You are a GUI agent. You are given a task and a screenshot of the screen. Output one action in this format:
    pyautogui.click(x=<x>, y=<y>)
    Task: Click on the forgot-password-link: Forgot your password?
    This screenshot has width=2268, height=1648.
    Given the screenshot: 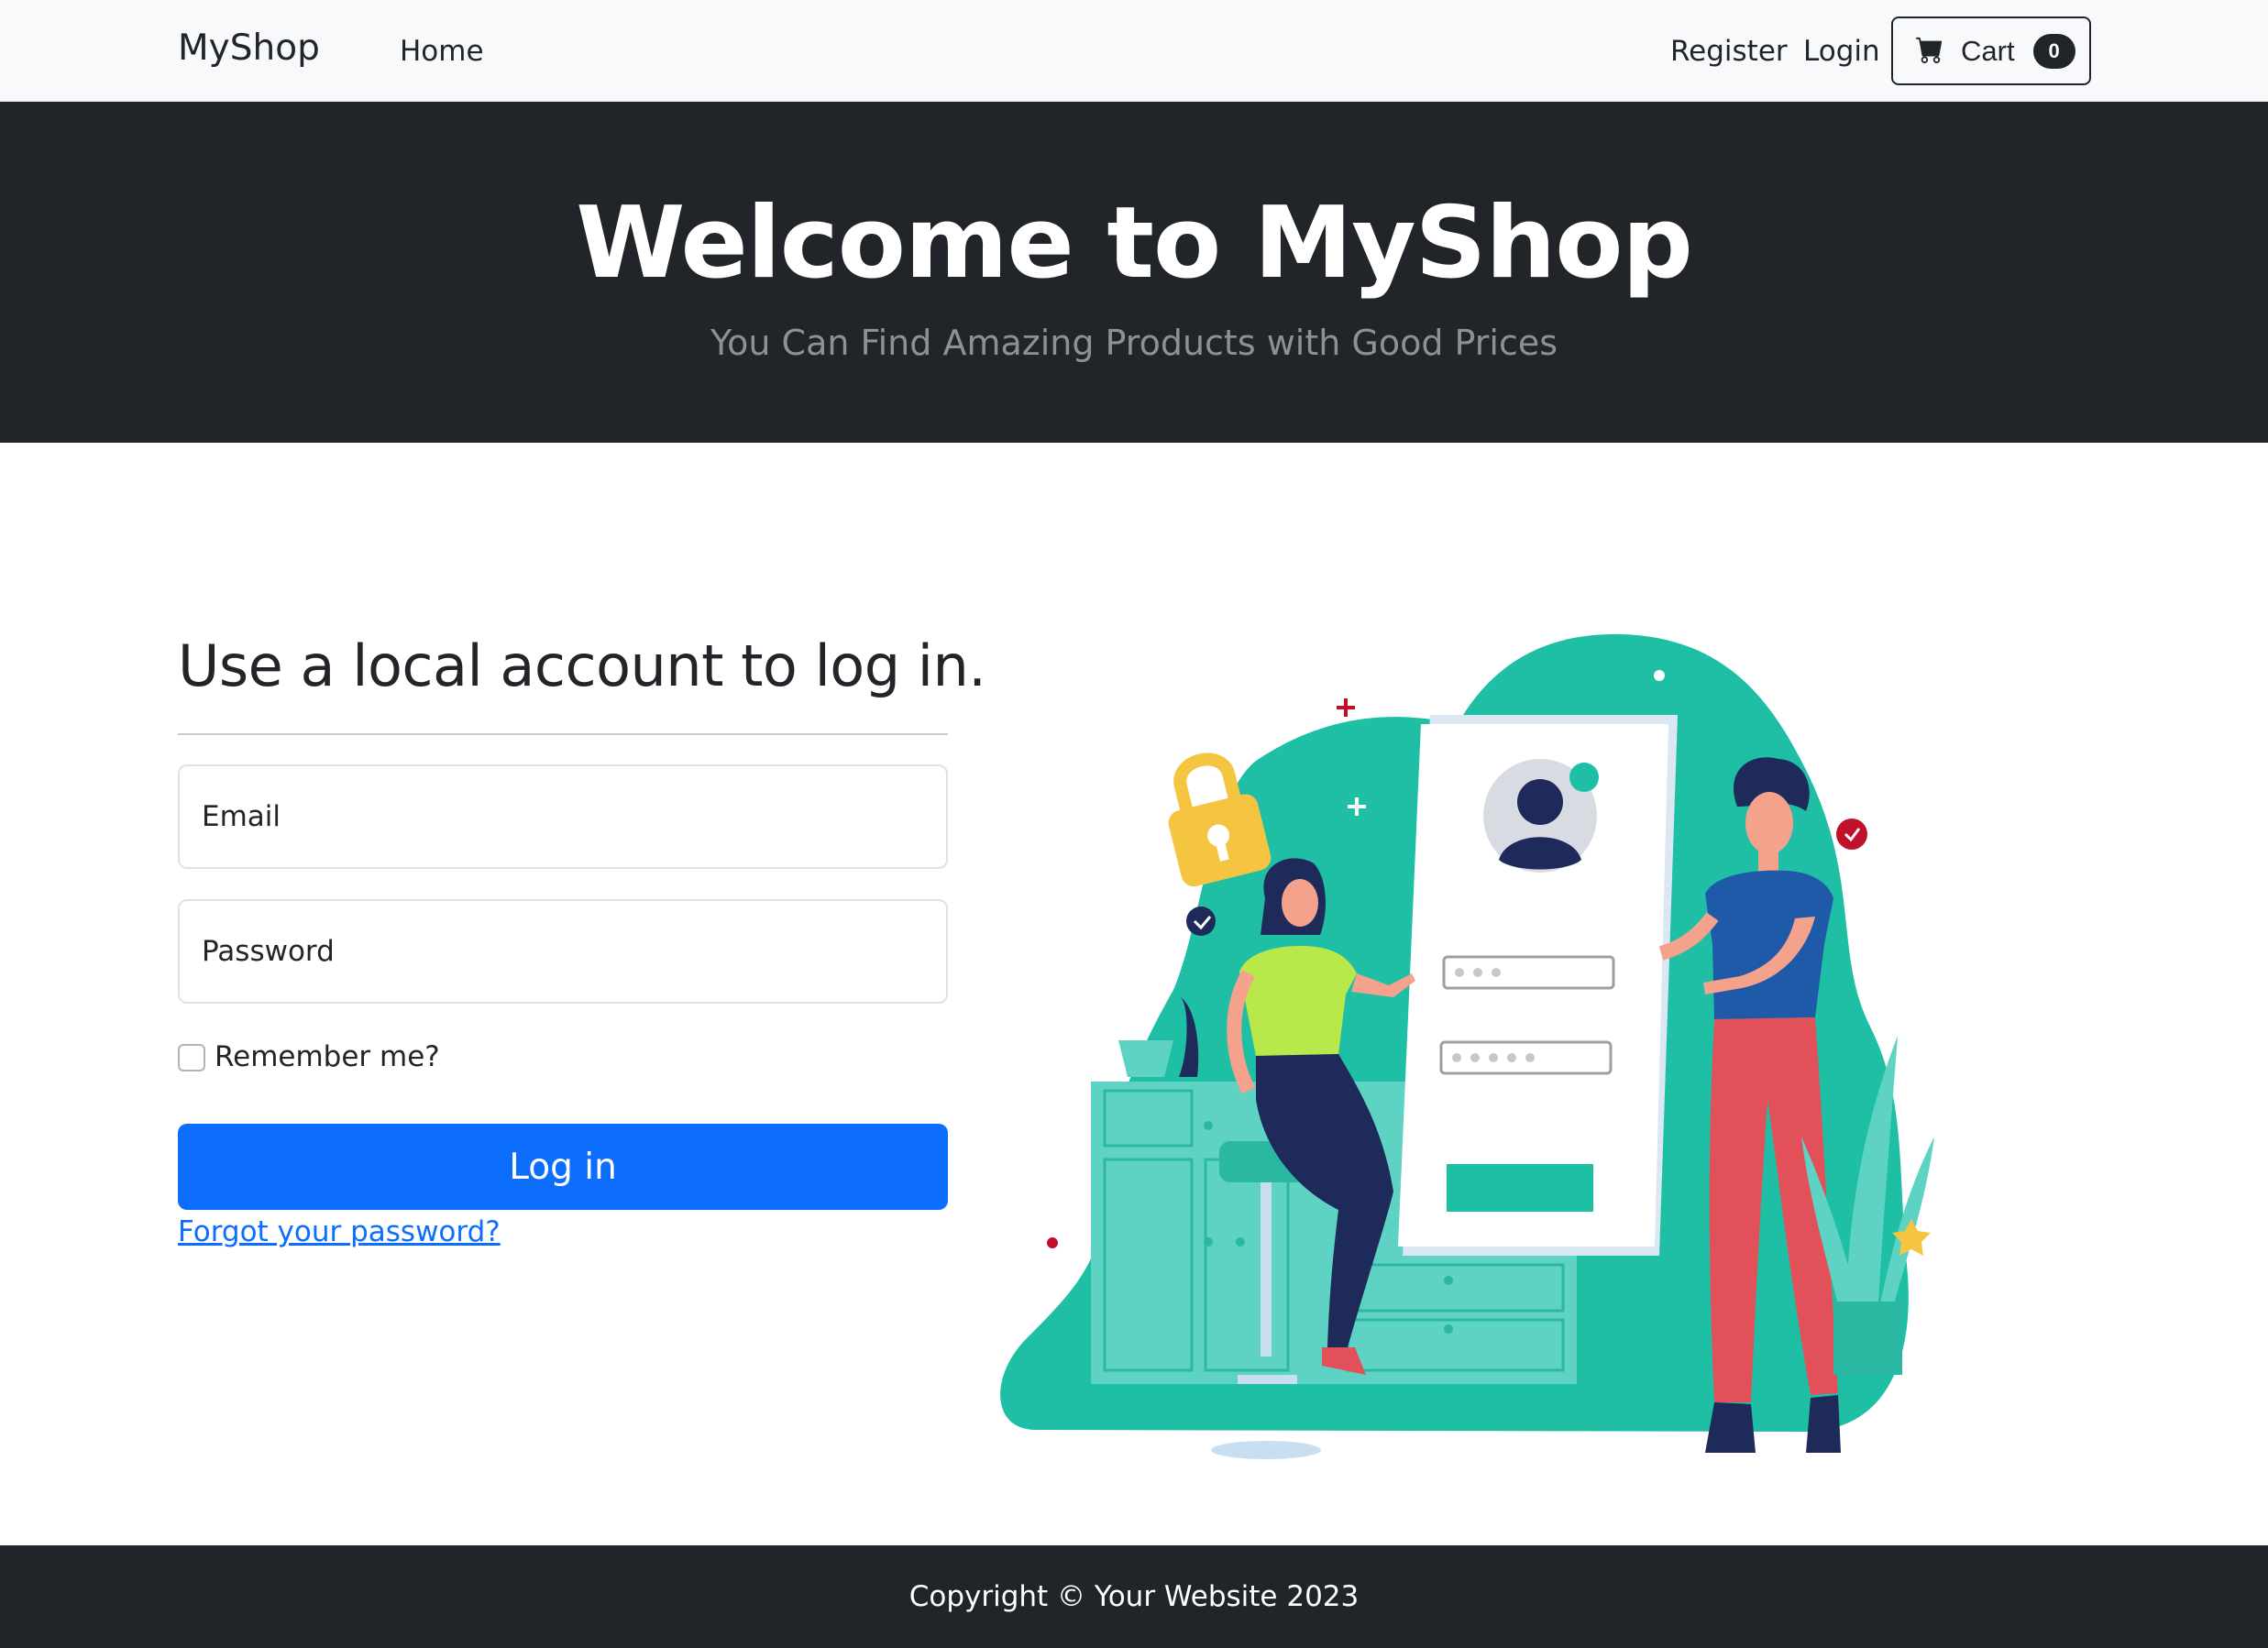 What is the action you would take?
    pyautogui.click(x=339, y=1231)
    